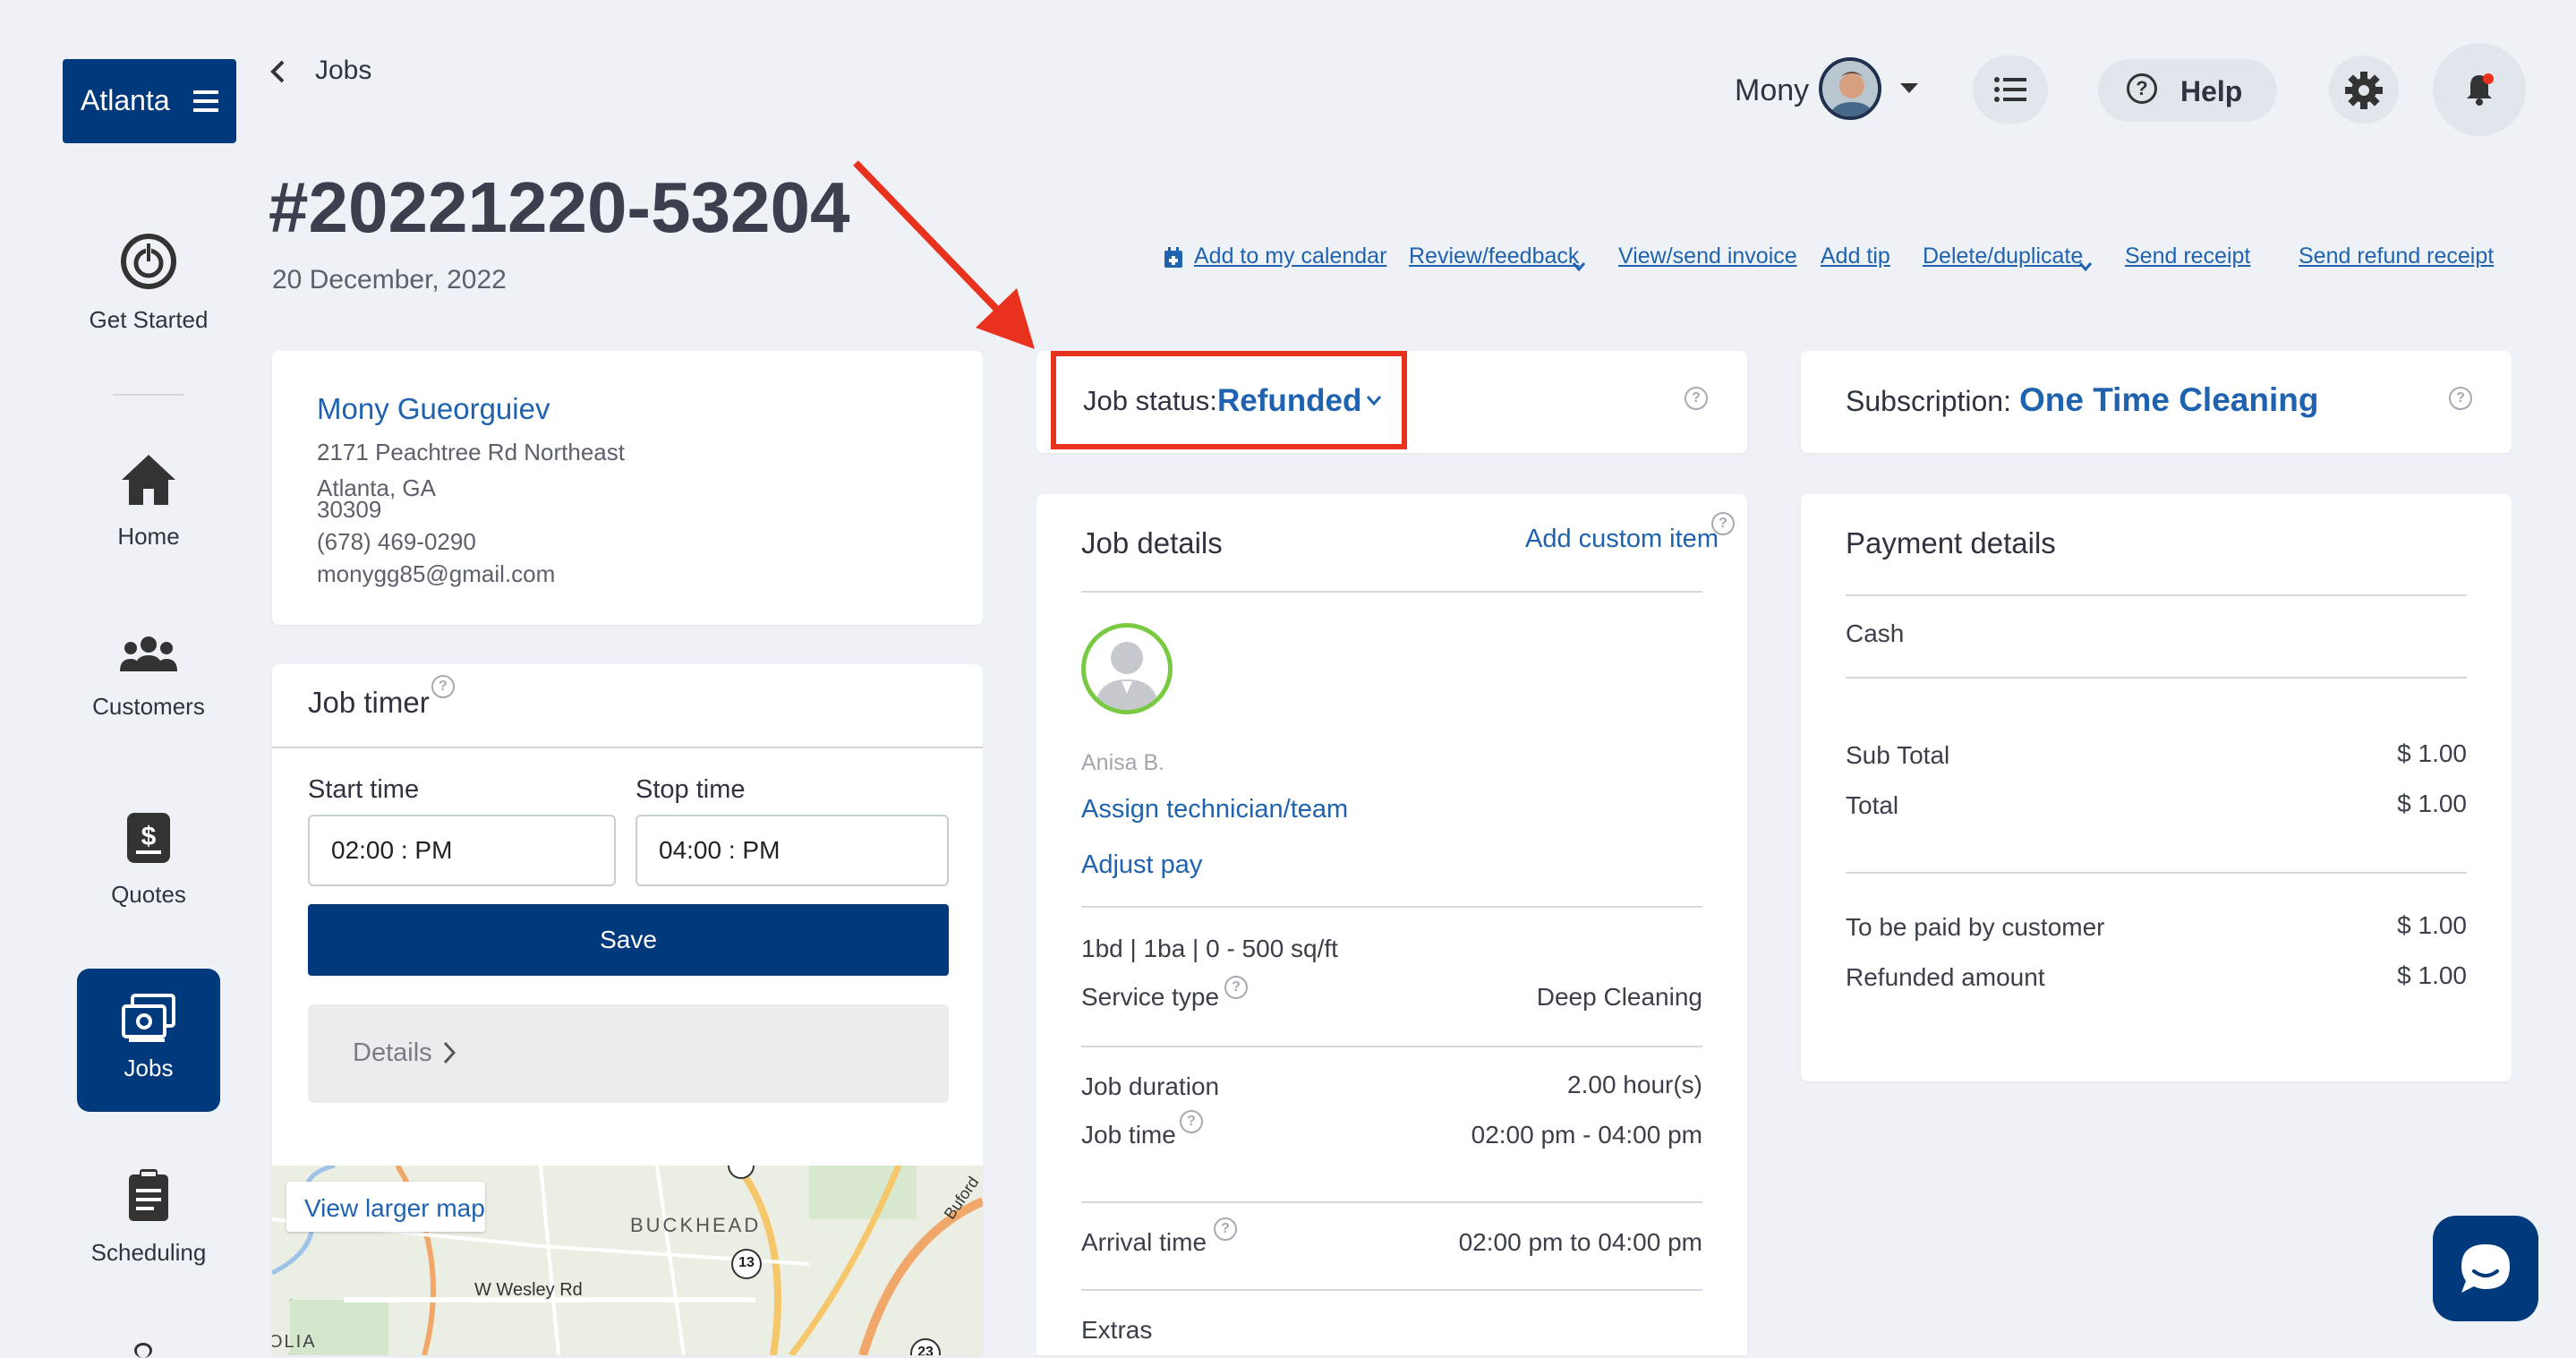 The image size is (2576, 1358). I want to click on settings-button, so click(2364, 90).